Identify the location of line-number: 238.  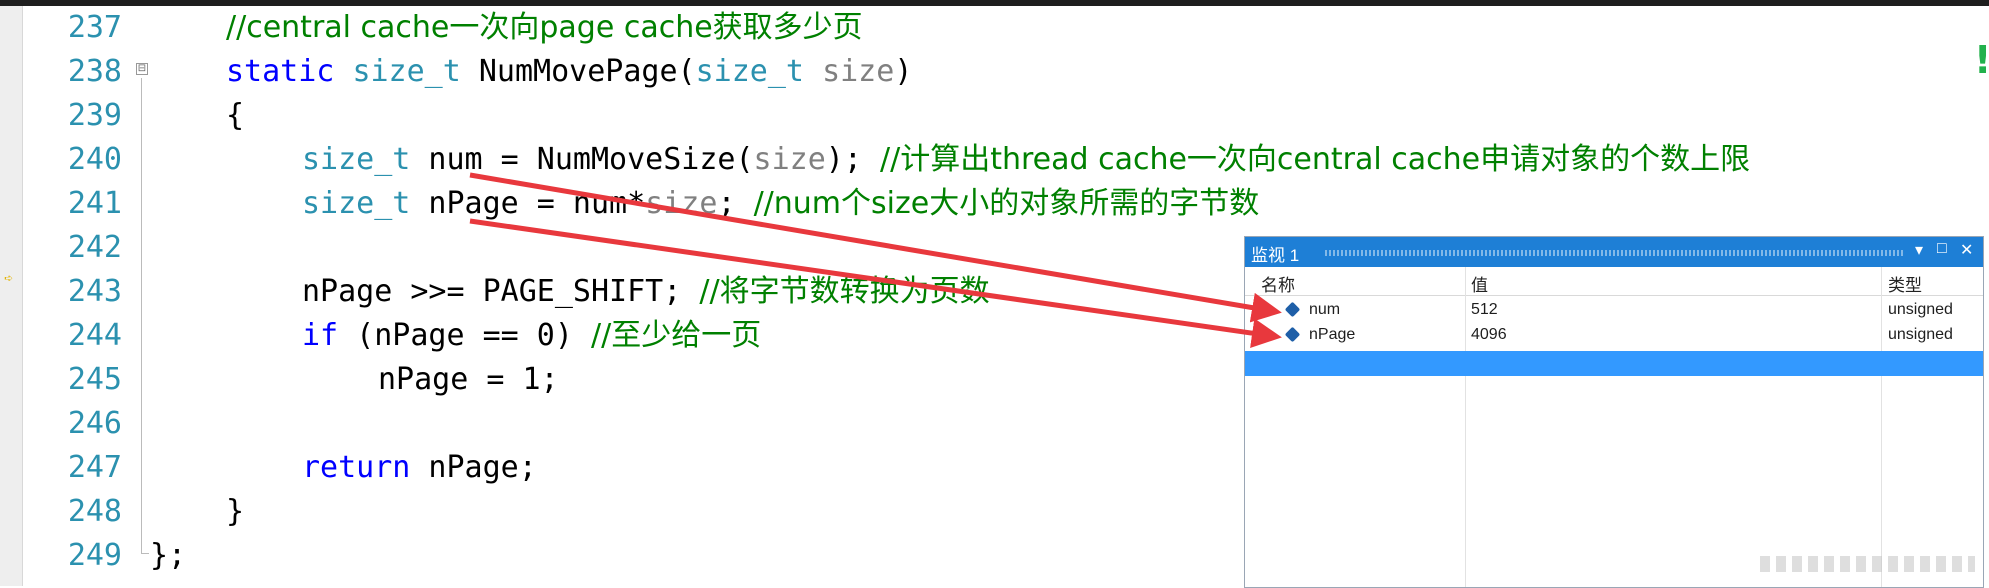
(94, 71).